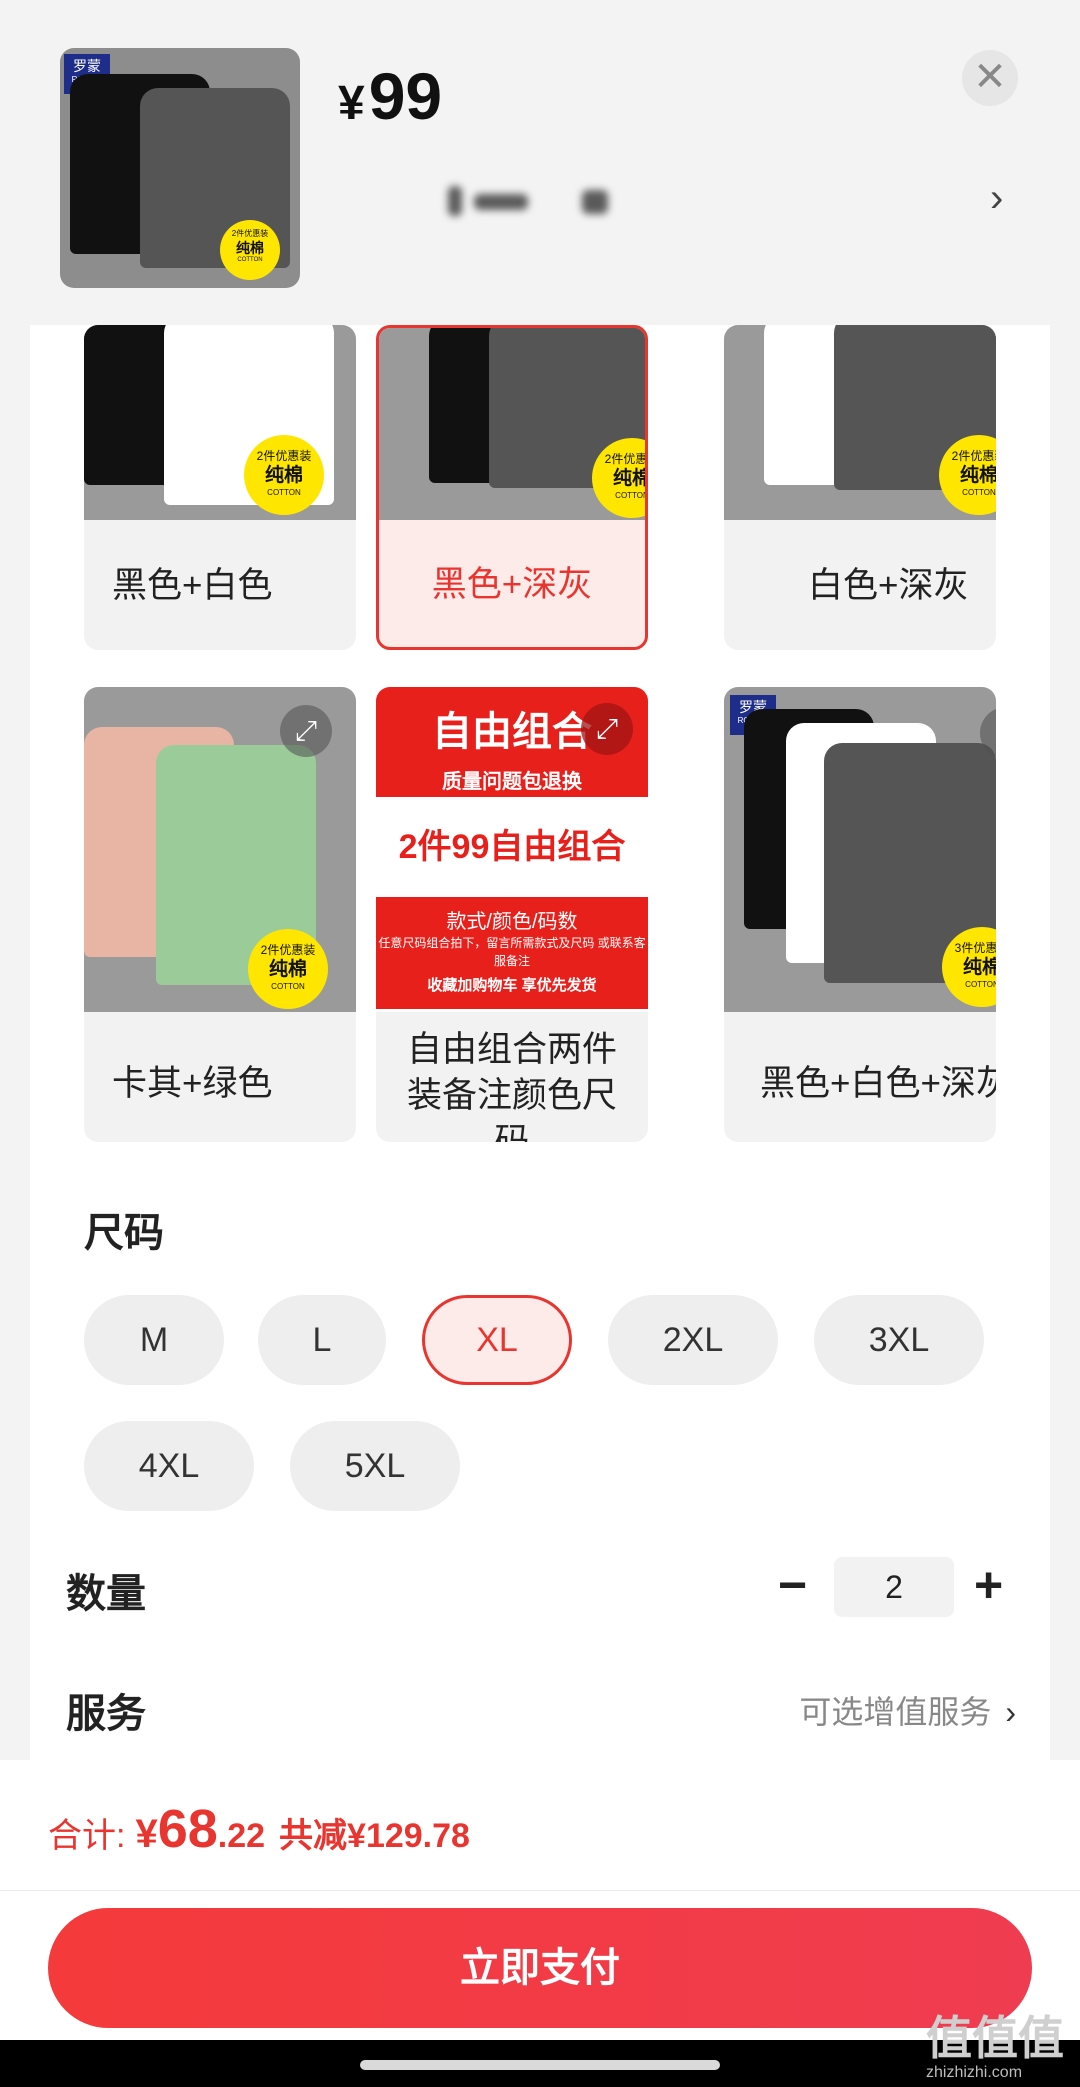  Describe the element at coordinates (990, 78) in the screenshot. I see `close-icon: ✕` at that location.